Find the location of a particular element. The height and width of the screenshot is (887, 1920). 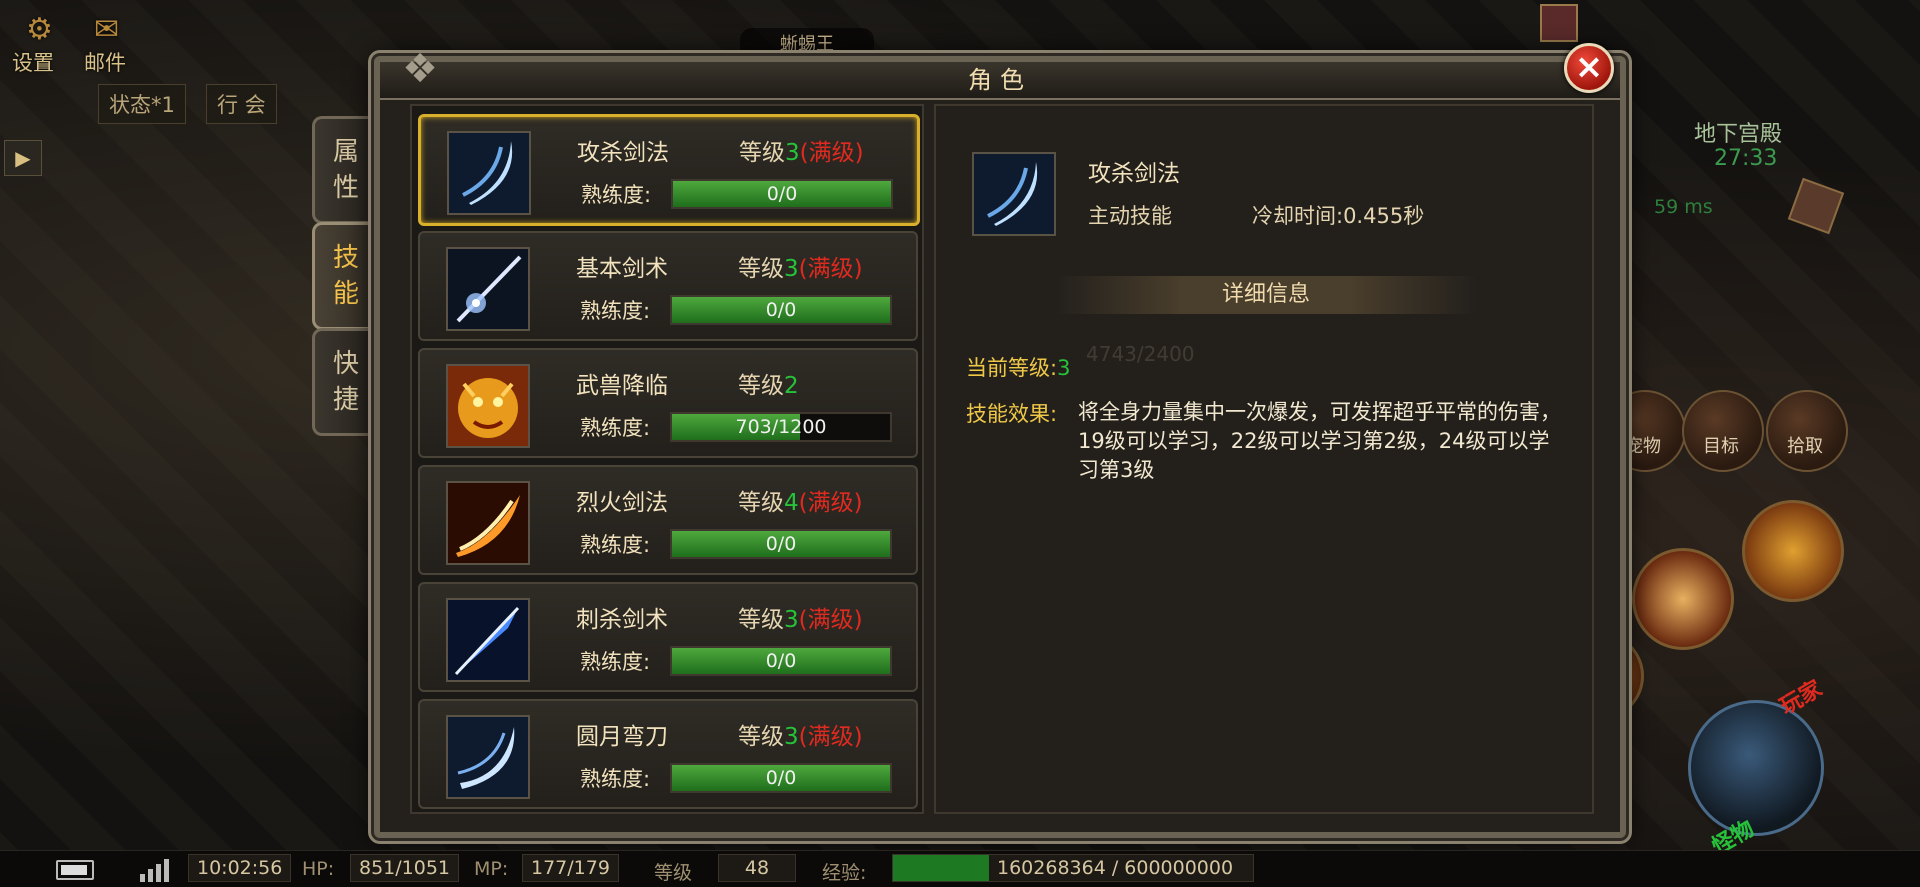

tab-attributes: 属 性 is located at coordinates (344, 170).